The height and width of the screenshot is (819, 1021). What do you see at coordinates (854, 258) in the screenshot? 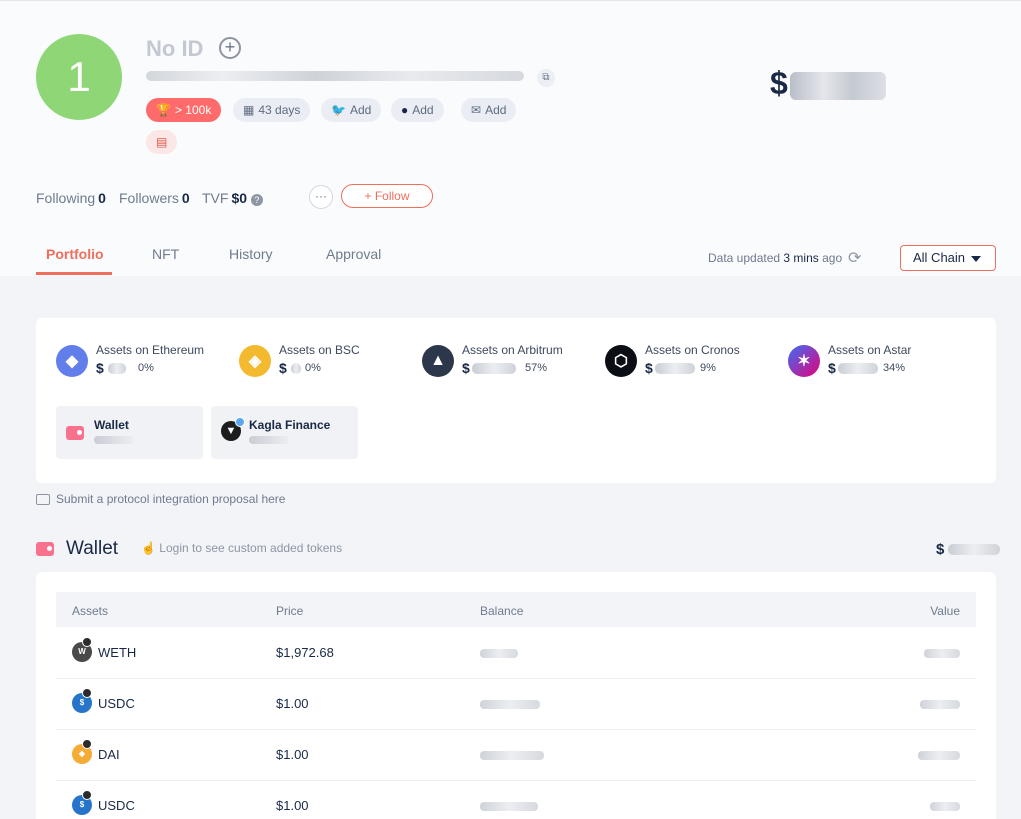
I see `refresh-icon: ⟳` at bounding box center [854, 258].